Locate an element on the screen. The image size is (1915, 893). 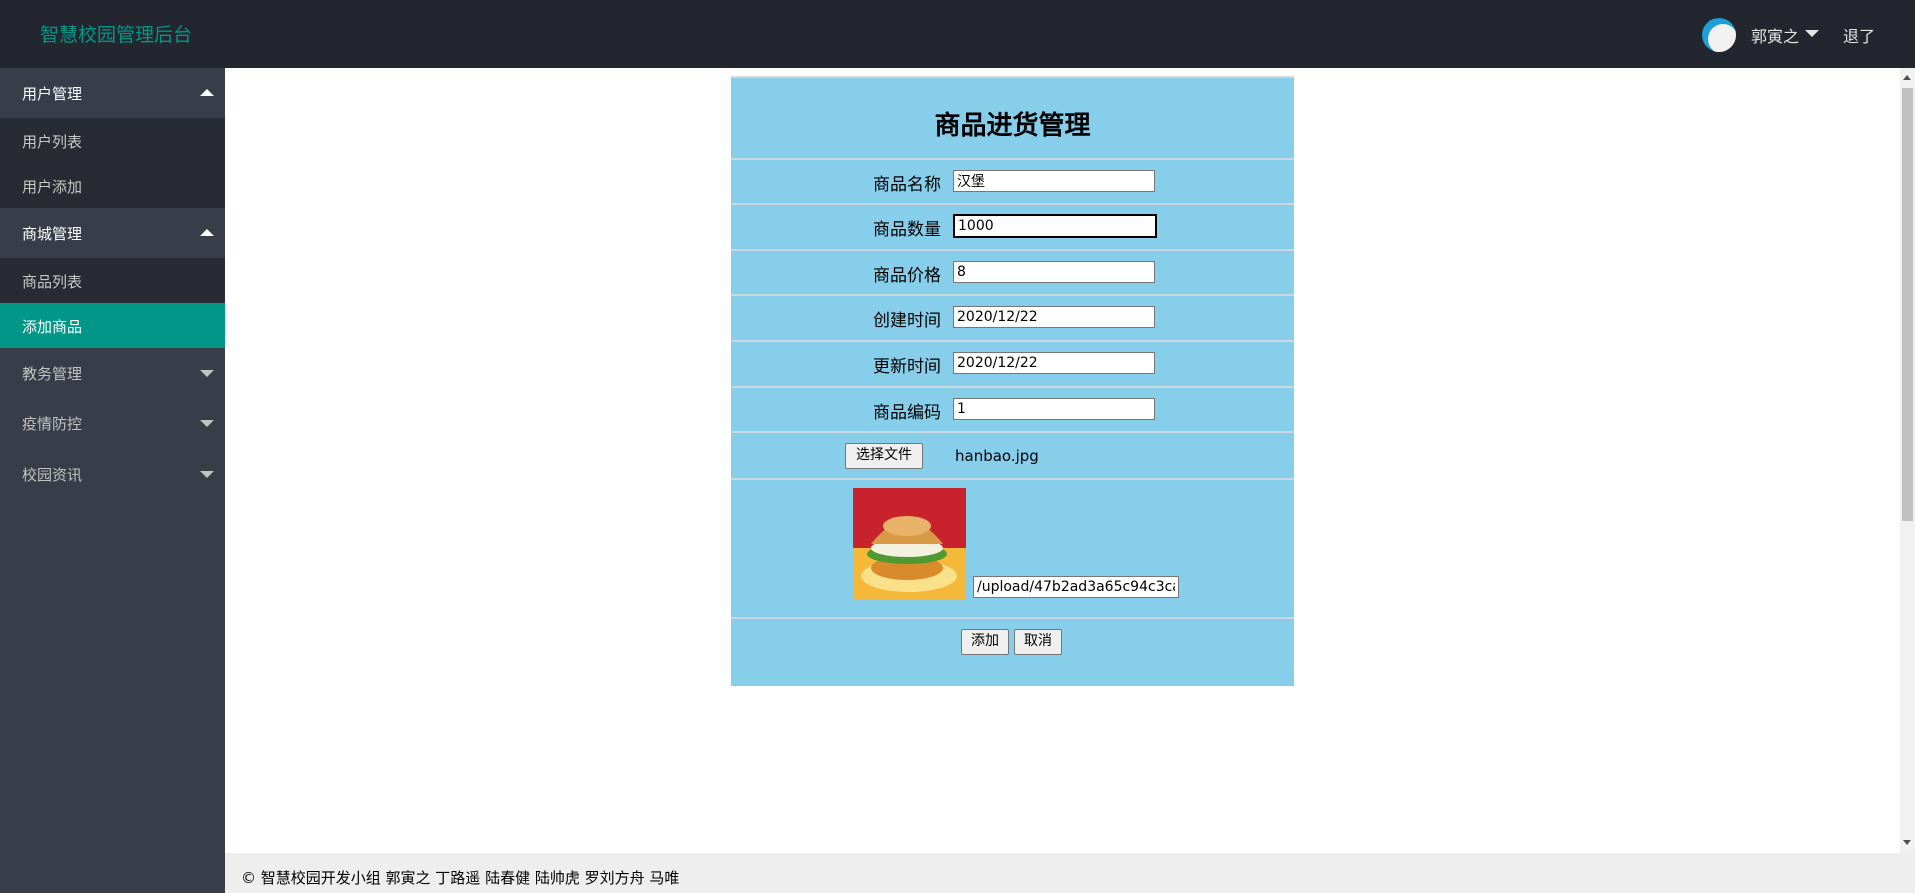
vertical-scrollbar is located at coordinates (1907, 460).